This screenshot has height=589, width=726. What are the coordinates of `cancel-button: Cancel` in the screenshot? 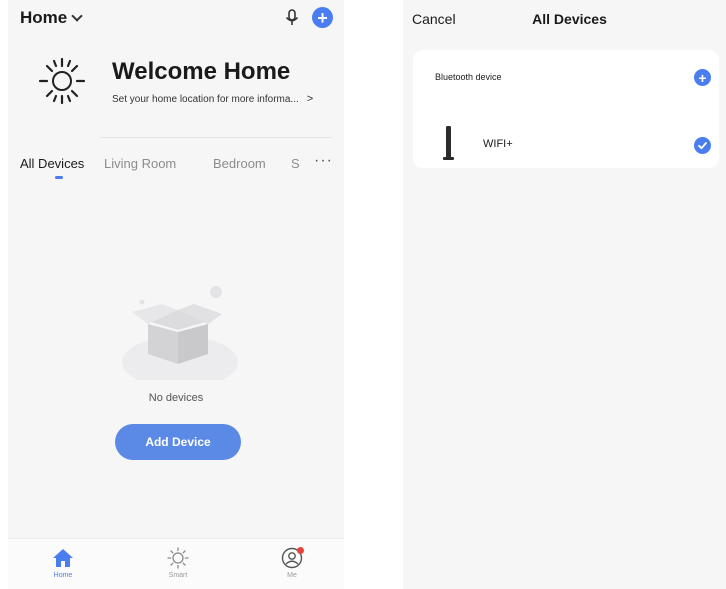 It's located at (434, 19).